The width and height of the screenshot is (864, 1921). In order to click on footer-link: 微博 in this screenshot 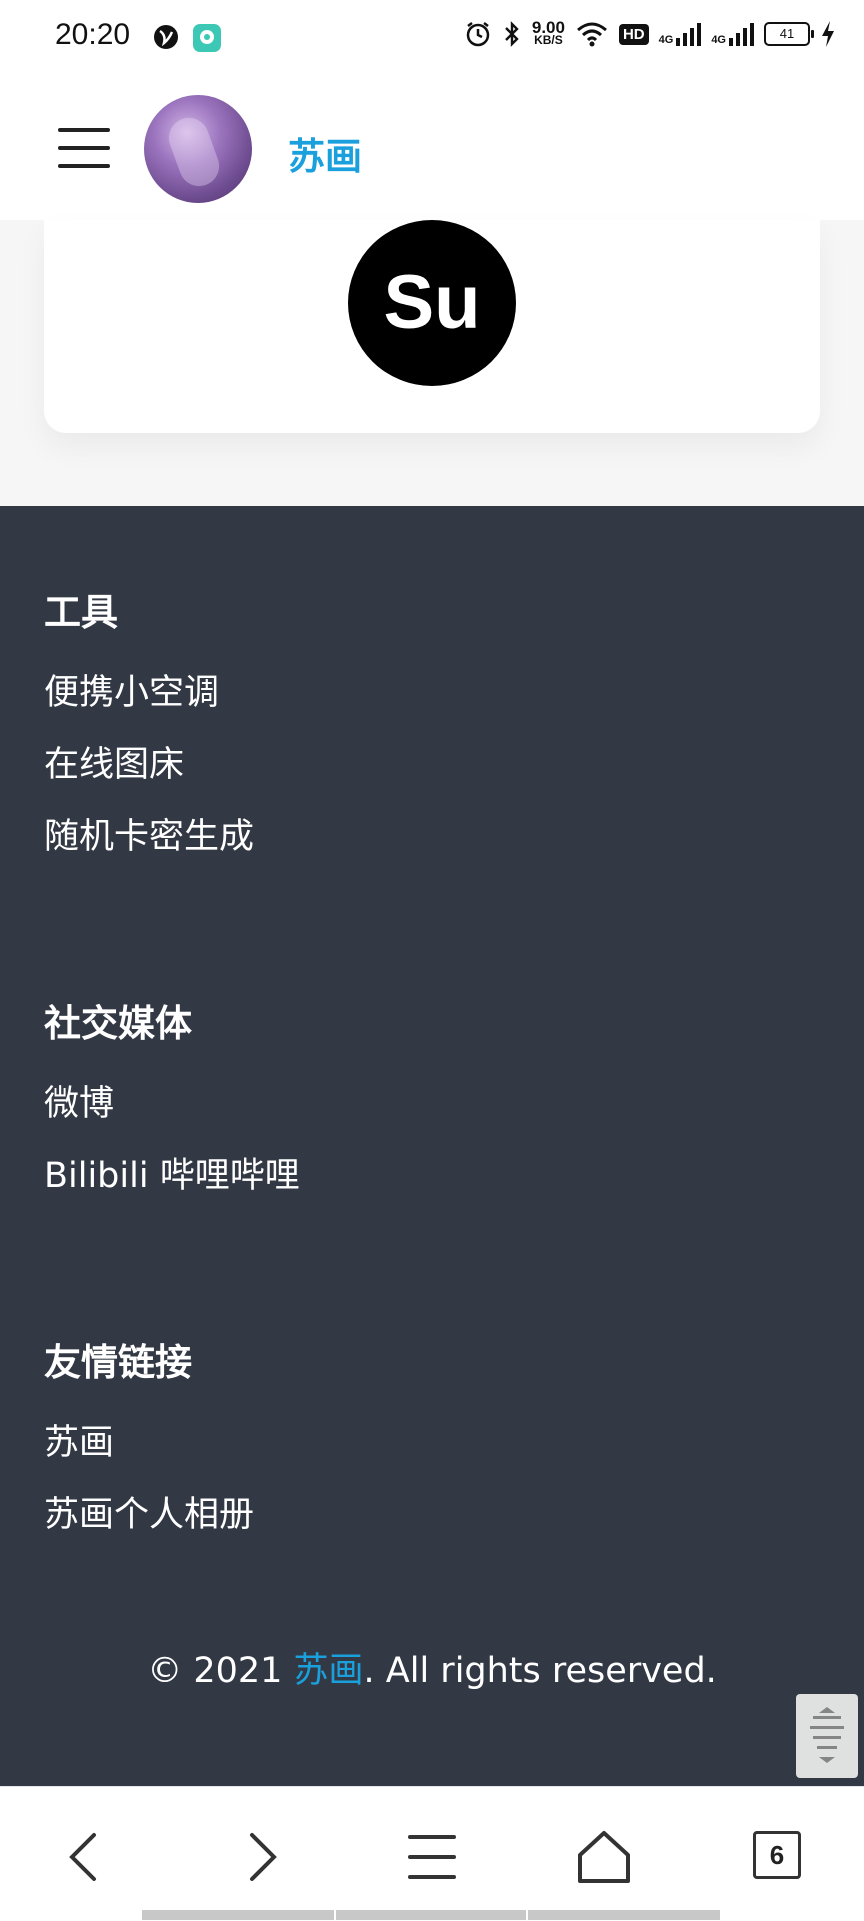, I will do `click(79, 1100)`.